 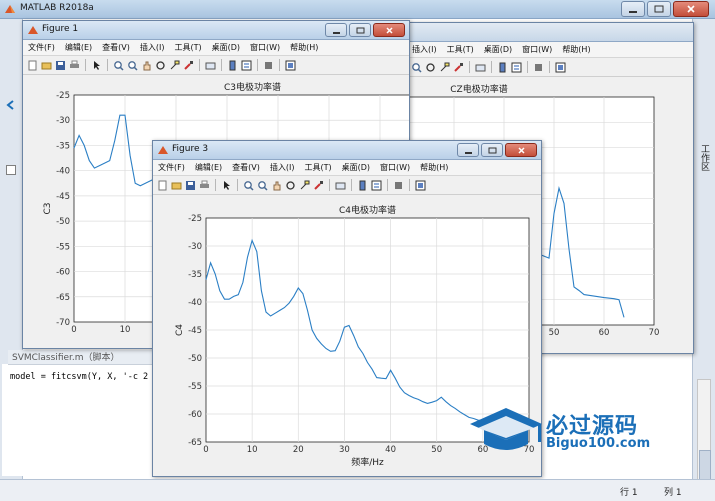 I want to click on figure-3-menu-item: 桌面(D), so click(x=356, y=167).